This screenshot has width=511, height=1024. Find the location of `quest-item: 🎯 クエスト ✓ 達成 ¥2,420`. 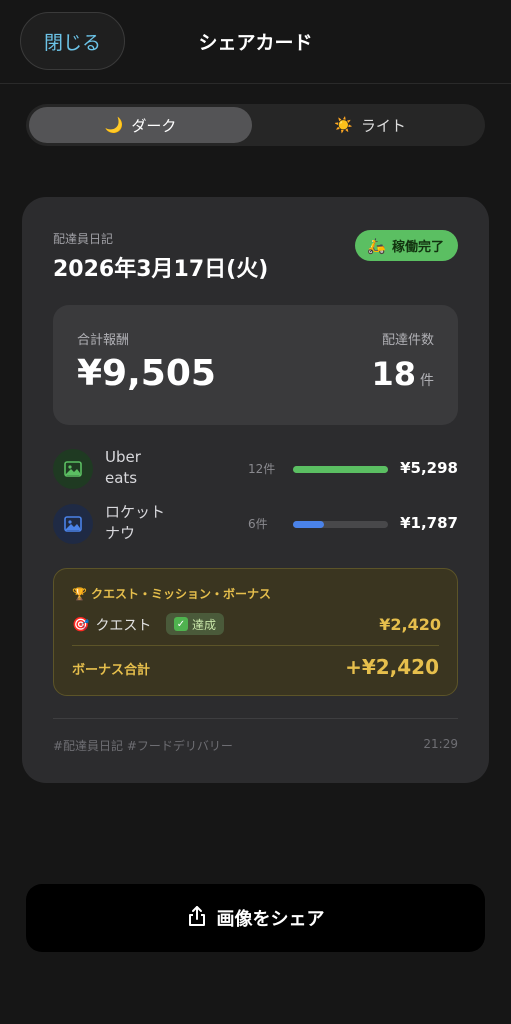

quest-item: 🎯 クエスト ✓ 達成 ¥2,420 is located at coordinates (256, 625).